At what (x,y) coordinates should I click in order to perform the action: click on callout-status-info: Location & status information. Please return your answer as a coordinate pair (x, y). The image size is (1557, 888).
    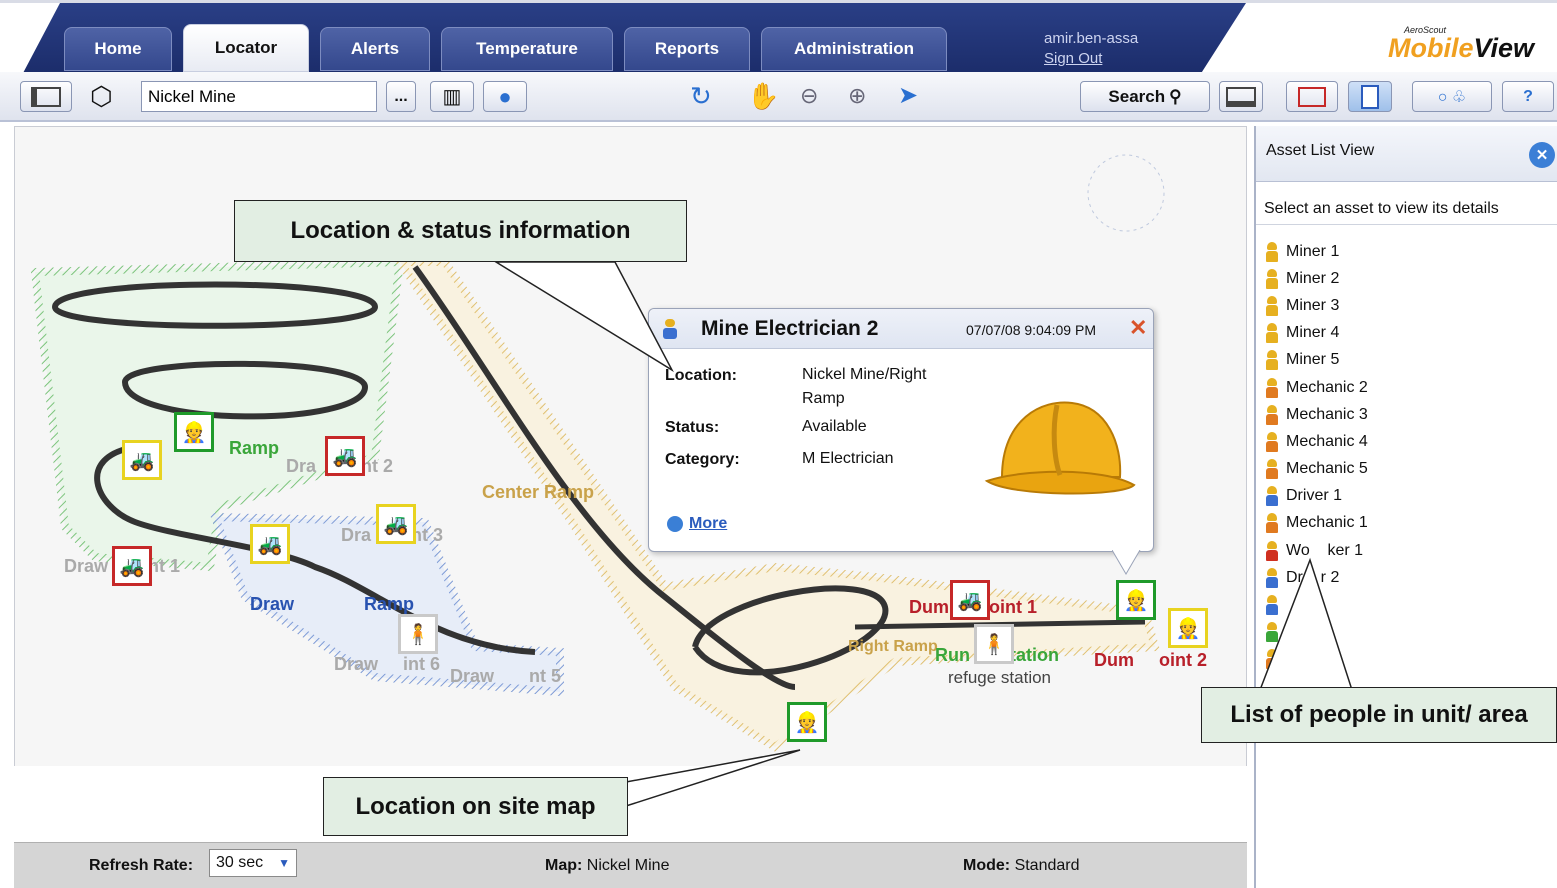
    Looking at the image, I should click on (460, 231).